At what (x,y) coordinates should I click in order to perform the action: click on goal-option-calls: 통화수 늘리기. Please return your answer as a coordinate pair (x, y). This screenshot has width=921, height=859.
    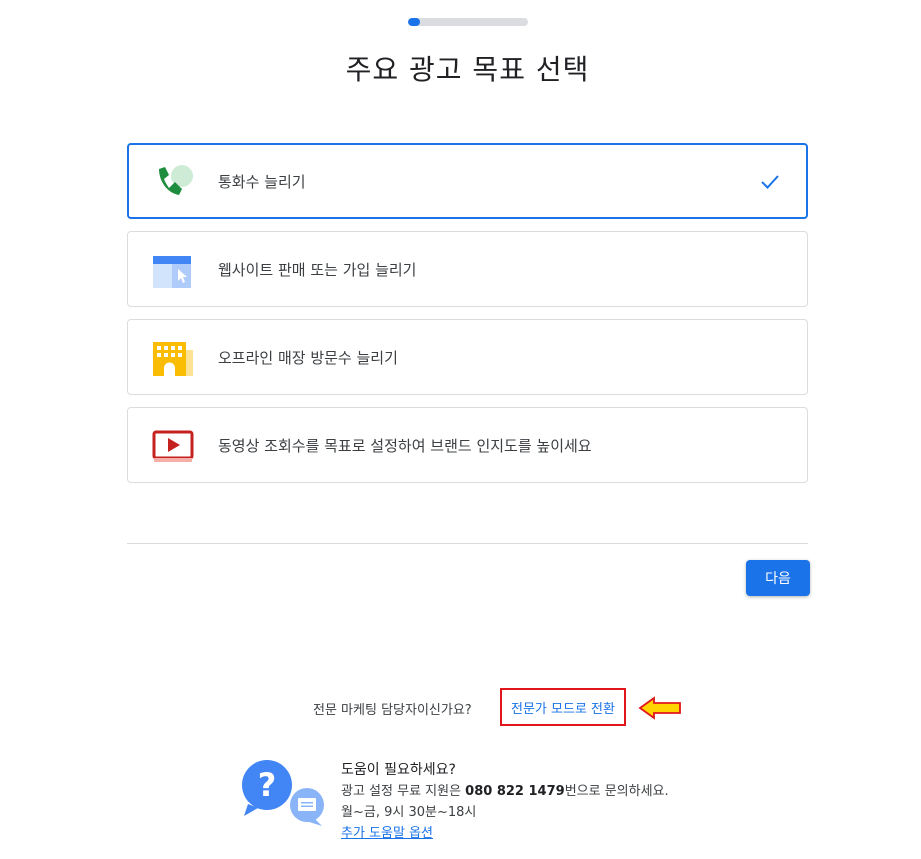
    Looking at the image, I should click on (467, 181).